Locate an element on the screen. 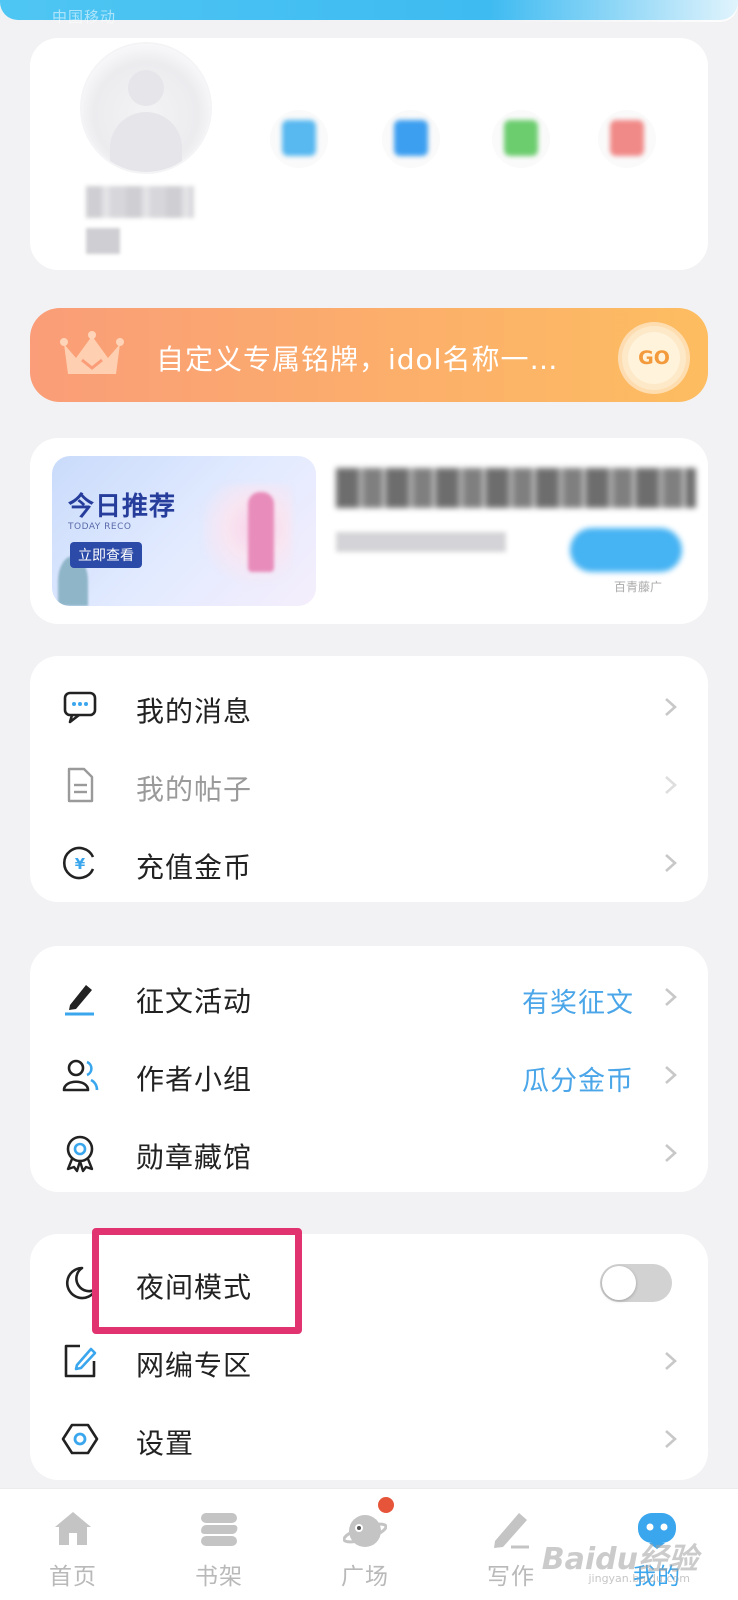 The width and height of the screenshot is (738, 1600). profile-card is located at coordinates (369, 154).